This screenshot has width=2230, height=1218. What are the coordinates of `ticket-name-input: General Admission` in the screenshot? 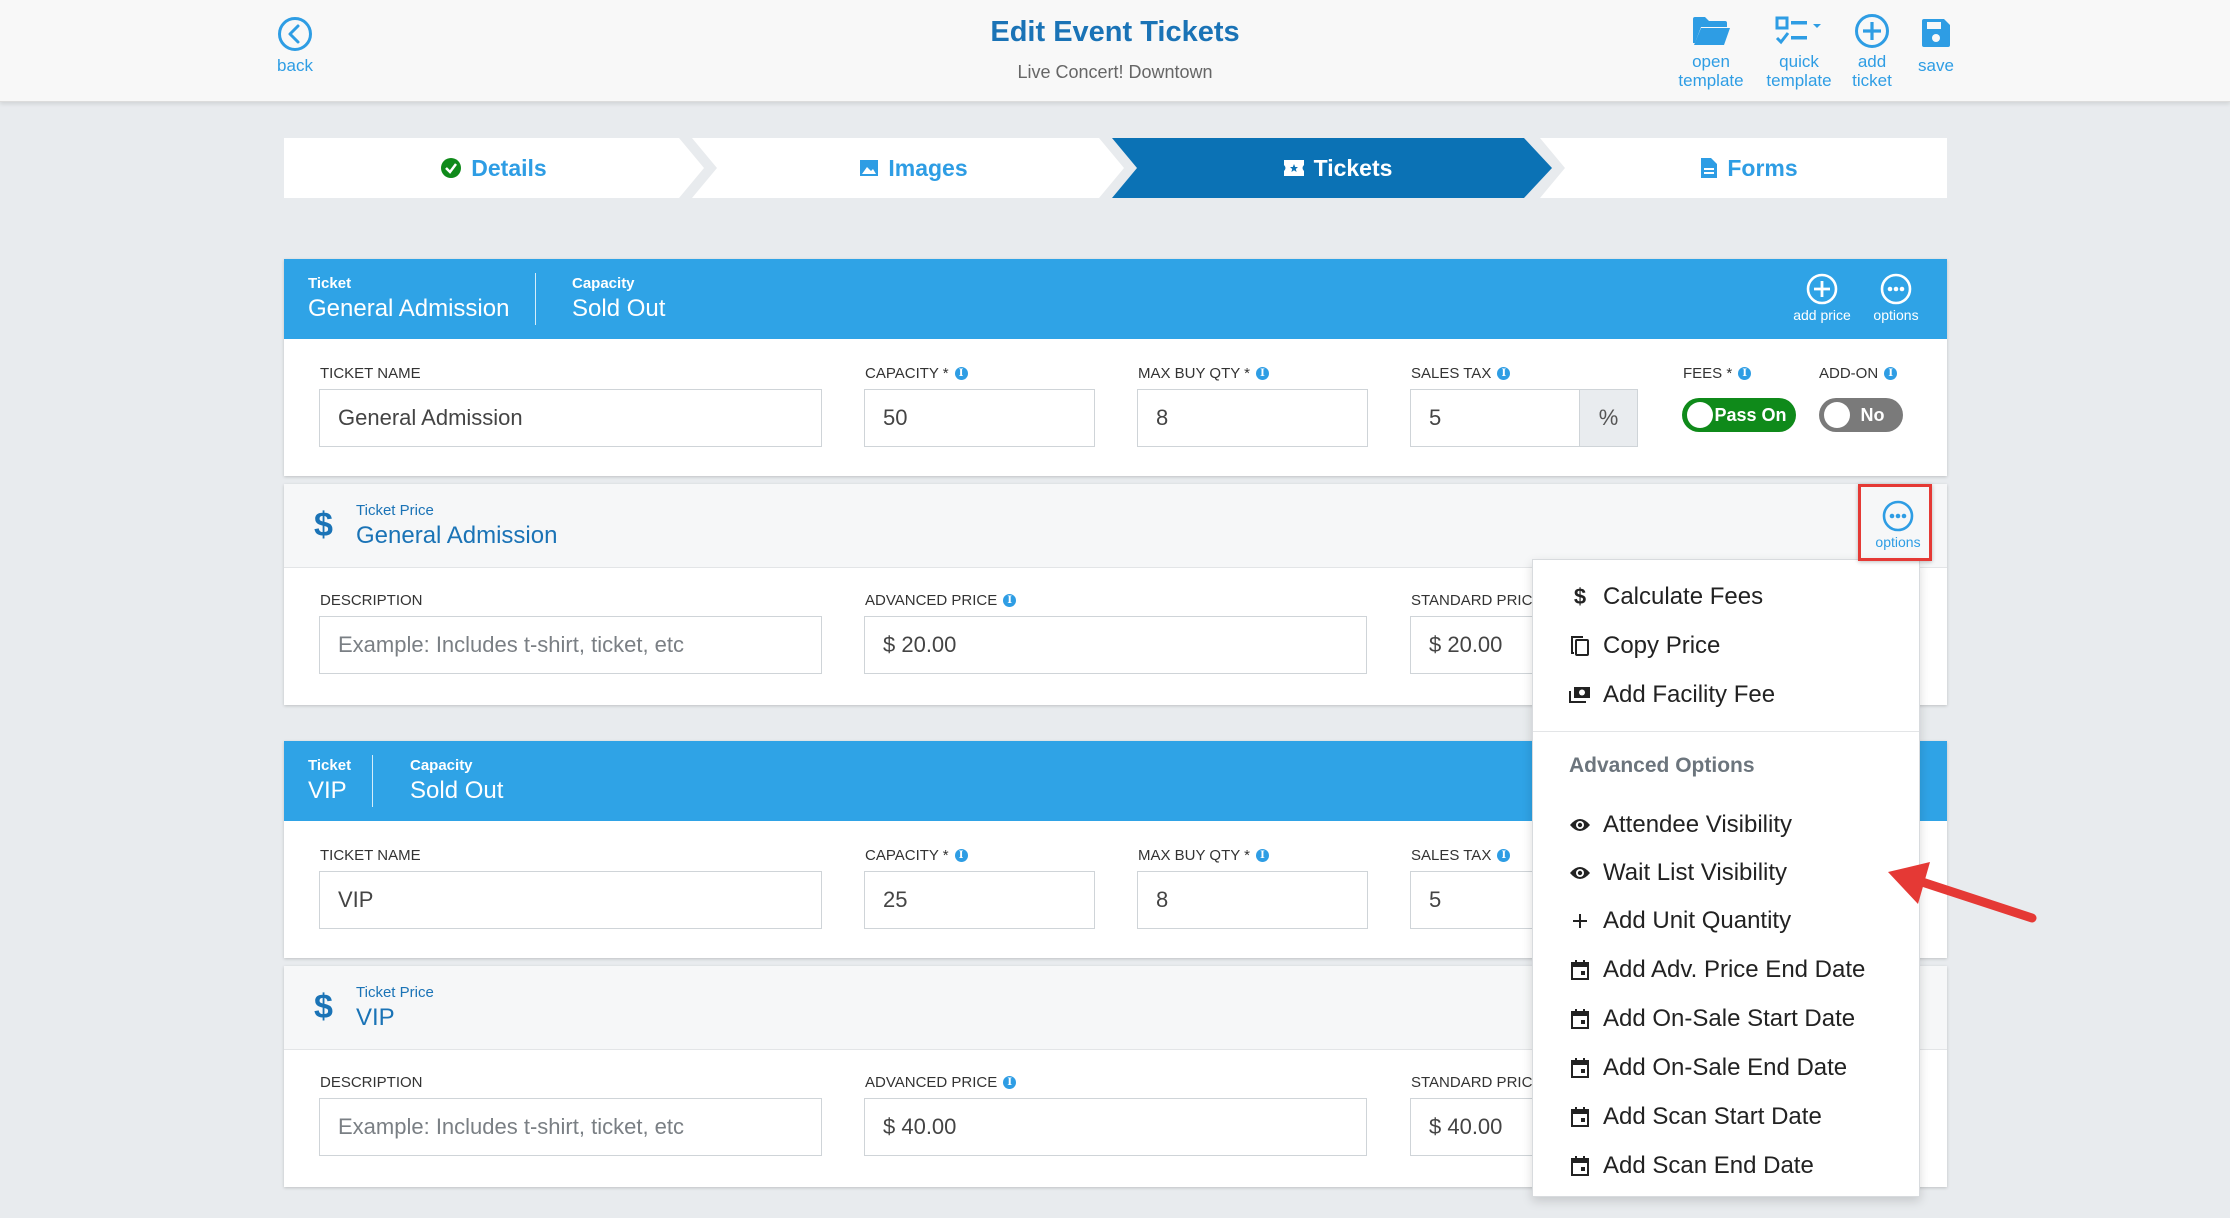 It's located at (570, 418).